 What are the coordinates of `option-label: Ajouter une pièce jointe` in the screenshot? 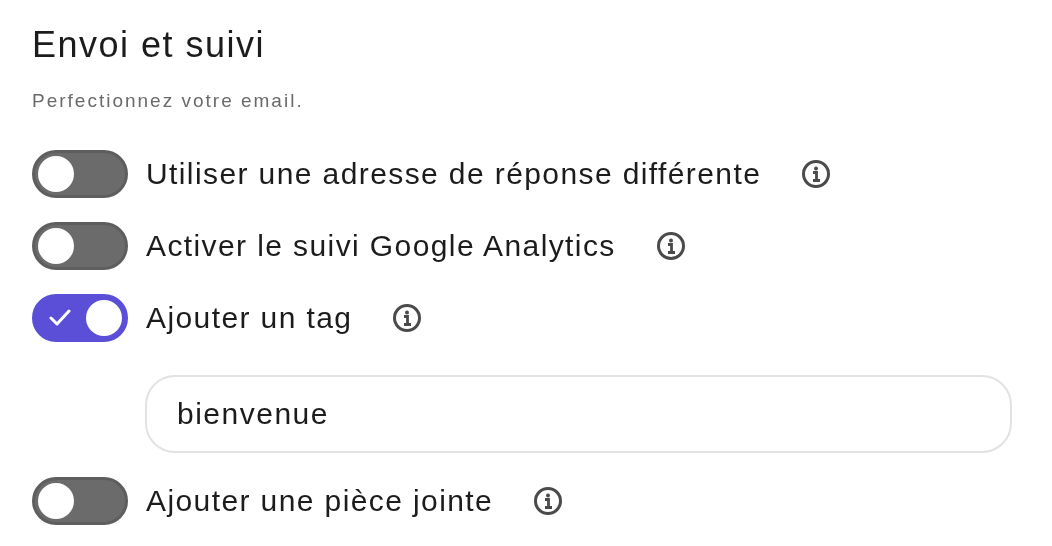 It's located at (320, 501).